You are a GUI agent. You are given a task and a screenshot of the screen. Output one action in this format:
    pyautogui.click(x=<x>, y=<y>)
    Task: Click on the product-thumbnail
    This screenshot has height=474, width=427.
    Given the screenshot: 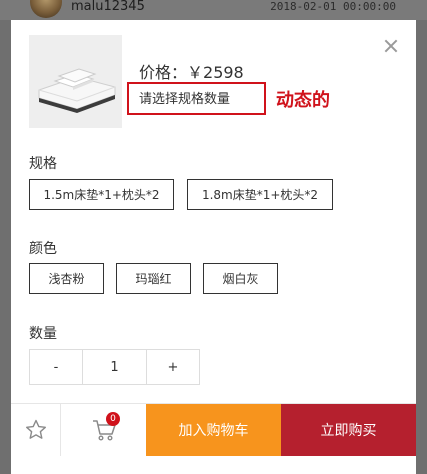 What is the action you would take?
    pyautogui.click(x=75, y=81)
    